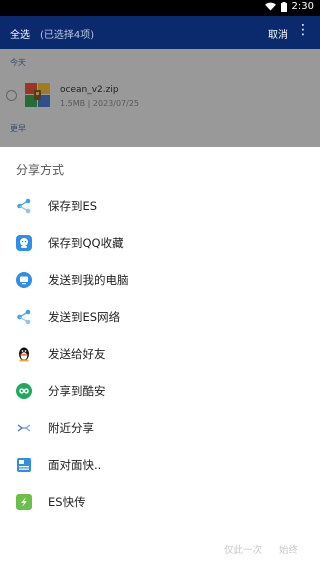 This screenshot has height=569, width=320. I want to click on share-item-label: 面对面快.., so click(75, 465).